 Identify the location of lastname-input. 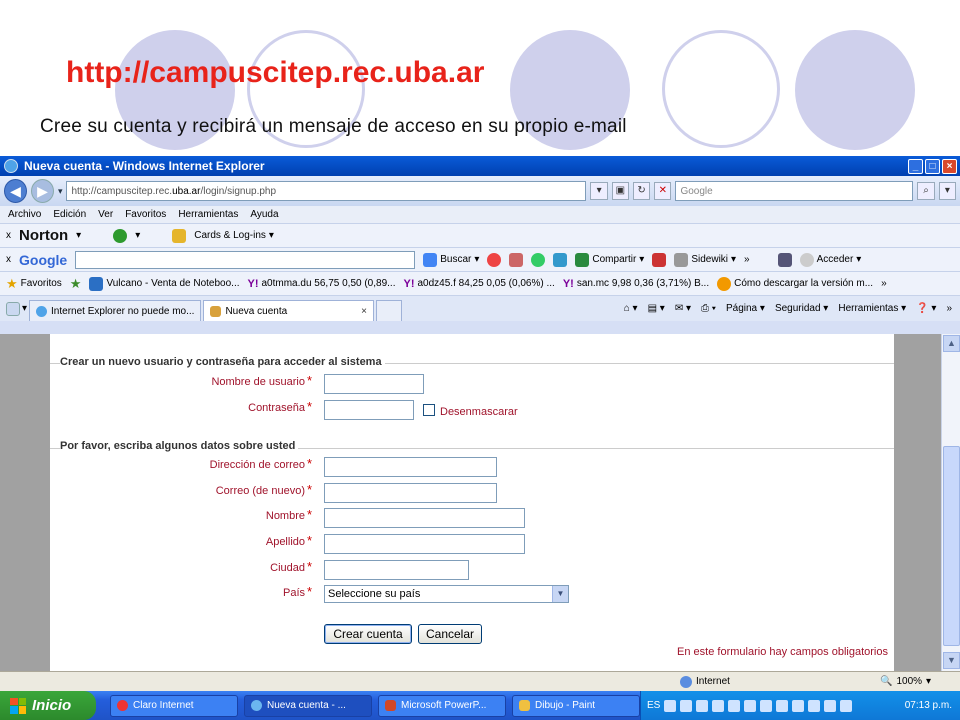
(424, 544).